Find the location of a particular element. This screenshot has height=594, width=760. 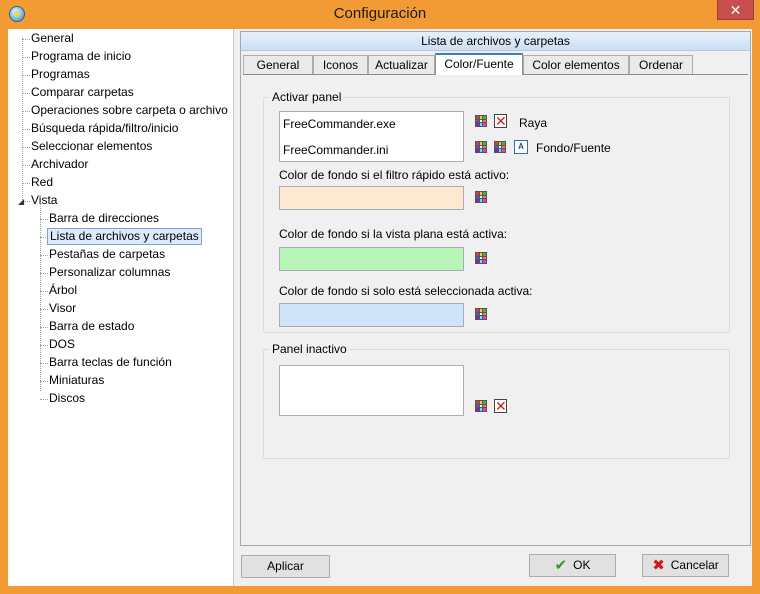

tree-item-selected: Lista de archivos y carpetas is located at coordinates (124, 236).